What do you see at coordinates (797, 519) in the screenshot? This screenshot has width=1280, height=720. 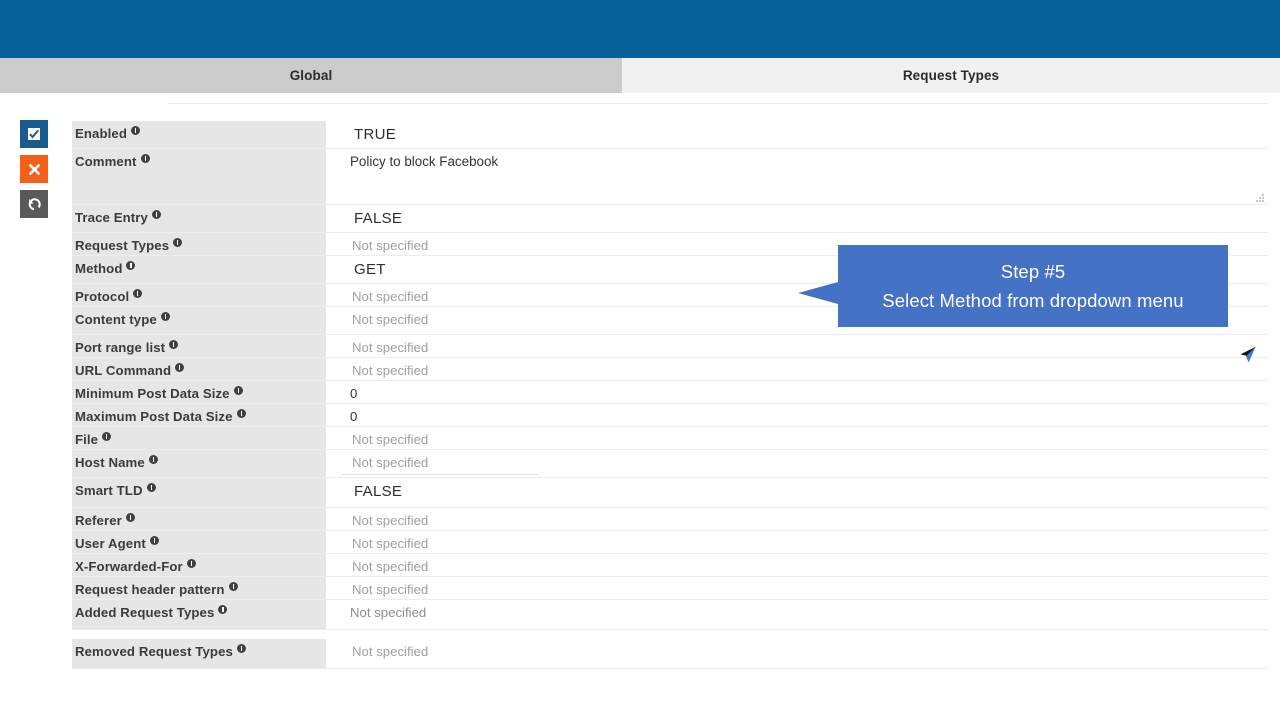 I see `value-referer: Not specified` at bounding box center [797, 519].